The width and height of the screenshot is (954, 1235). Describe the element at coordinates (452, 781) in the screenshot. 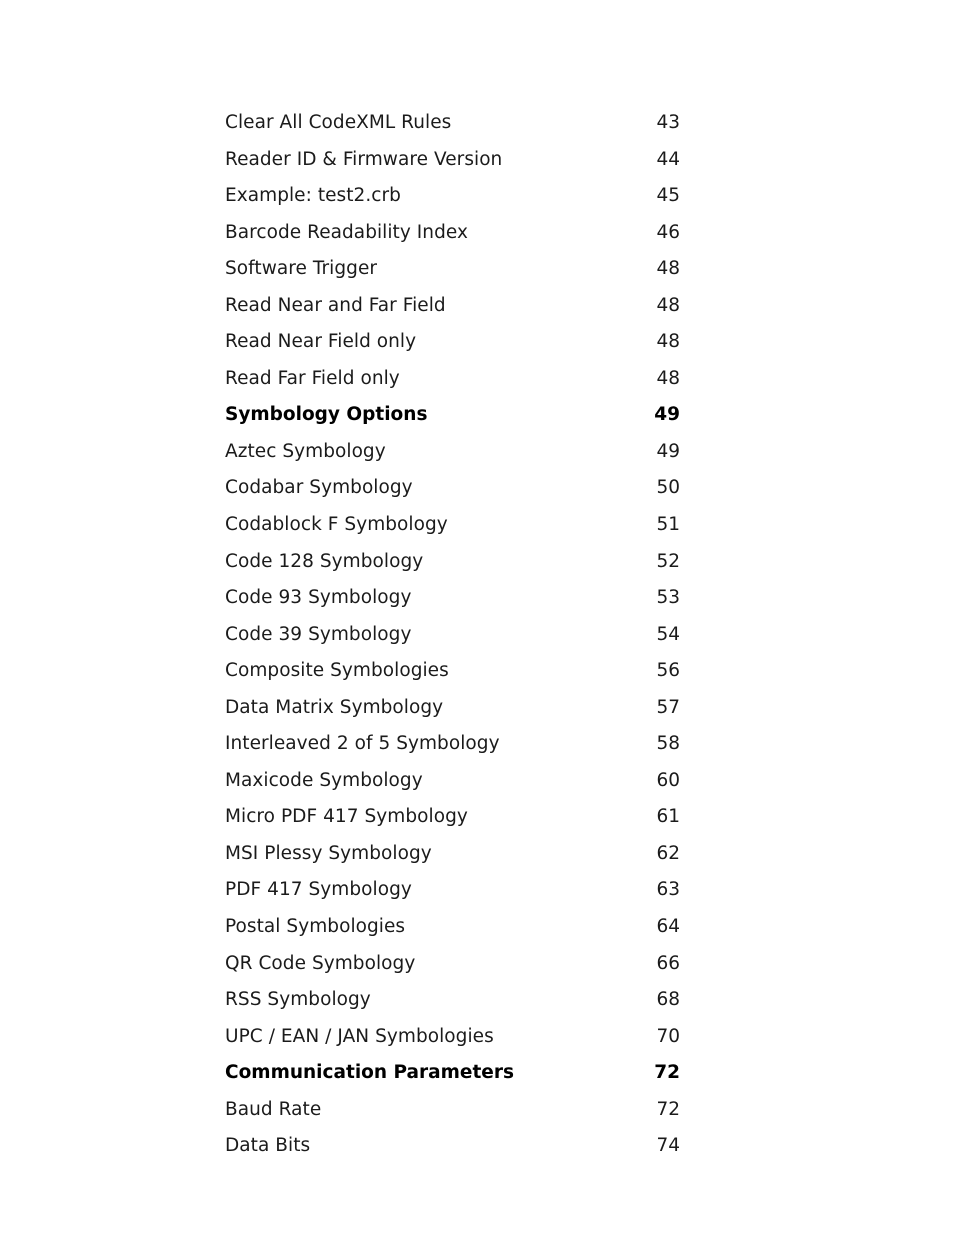

I see `toc-entry: Maxicode Symbology 60` at that location.